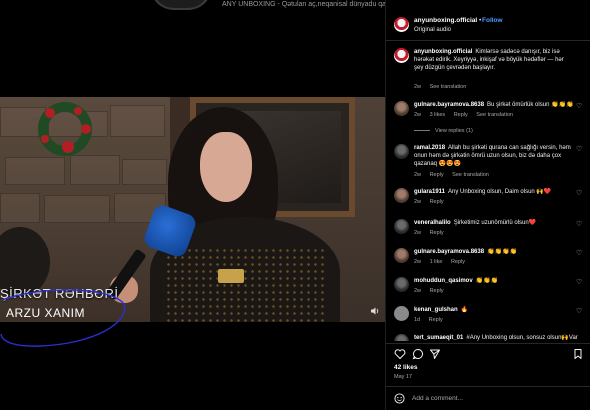 The width and height of the screenshot is (590, 410). I want to click on add-comment-bar, so click(488, 398).